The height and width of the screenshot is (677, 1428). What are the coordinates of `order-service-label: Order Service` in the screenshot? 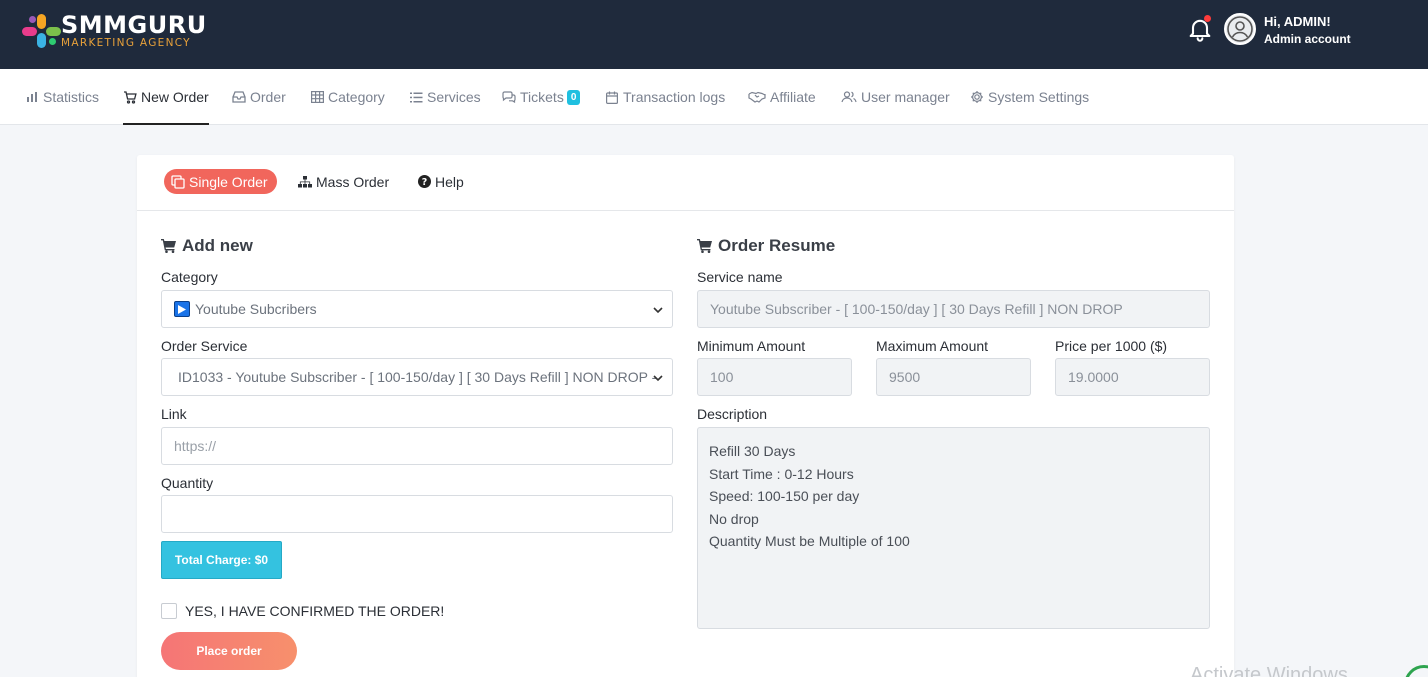 It's located at (204, 346).